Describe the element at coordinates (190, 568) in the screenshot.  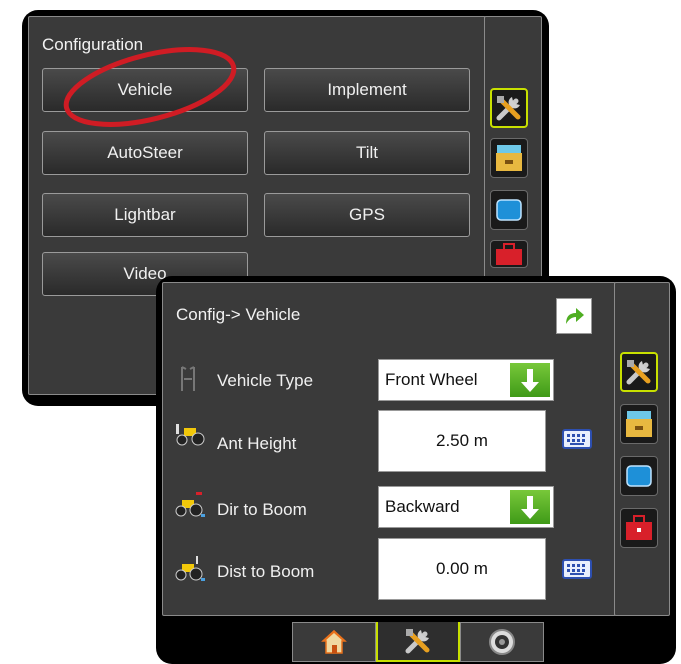
I see `tractor-distance-icon` at that location.